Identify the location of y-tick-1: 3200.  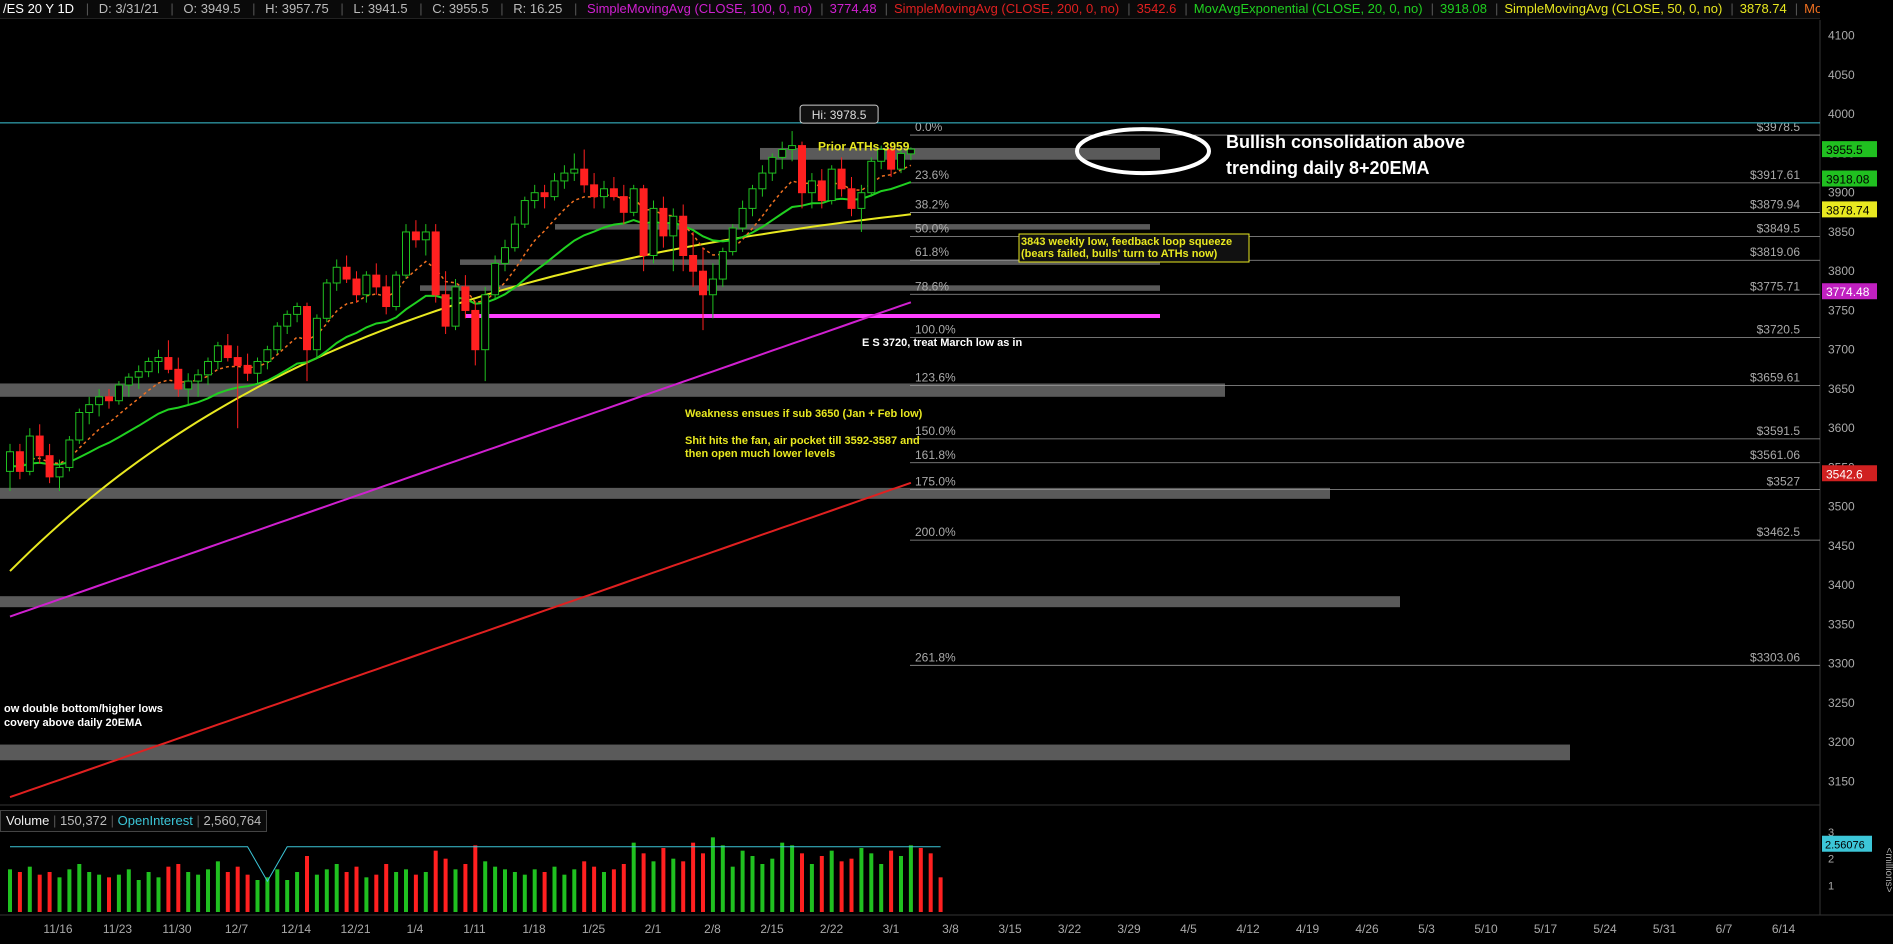
(1841, 742).